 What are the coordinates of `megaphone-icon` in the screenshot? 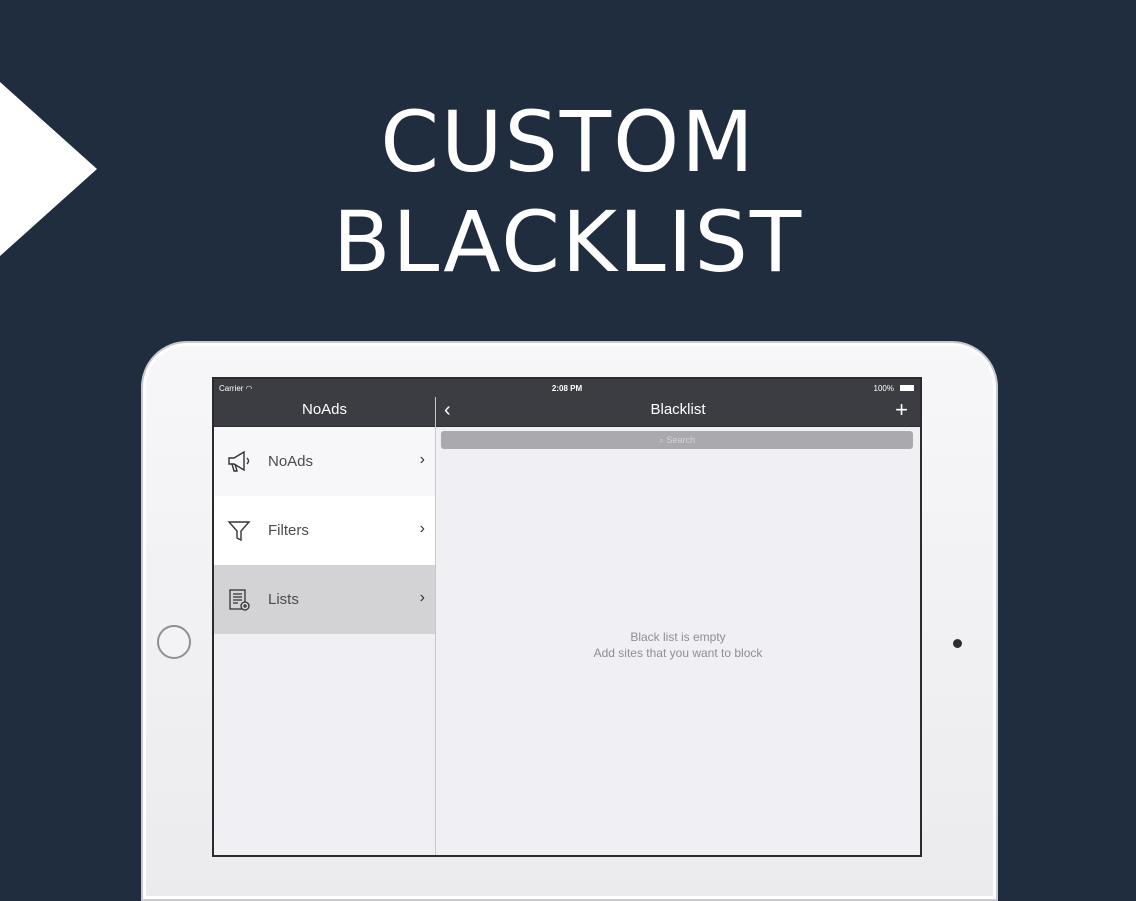 It's located at (239, 462).